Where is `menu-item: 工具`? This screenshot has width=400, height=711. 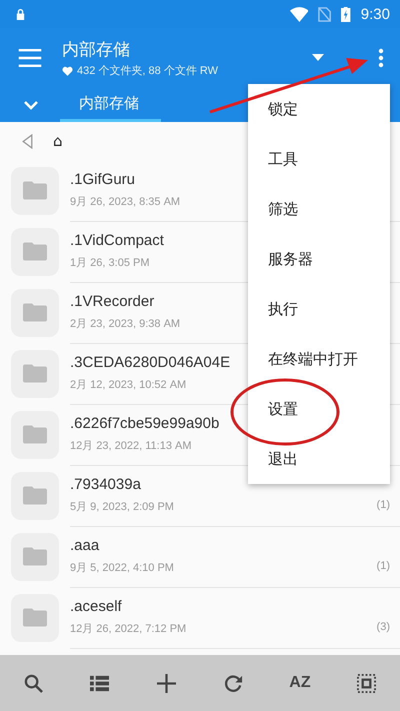
menu-item: 工具 is located at coordinates (319, 159).